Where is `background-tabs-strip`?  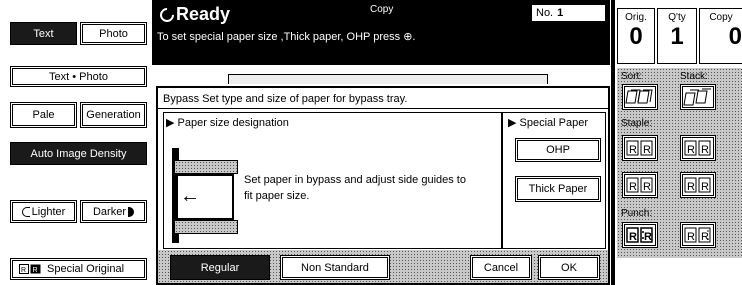 background-tabs-strip is located at coordinates (388, 79).